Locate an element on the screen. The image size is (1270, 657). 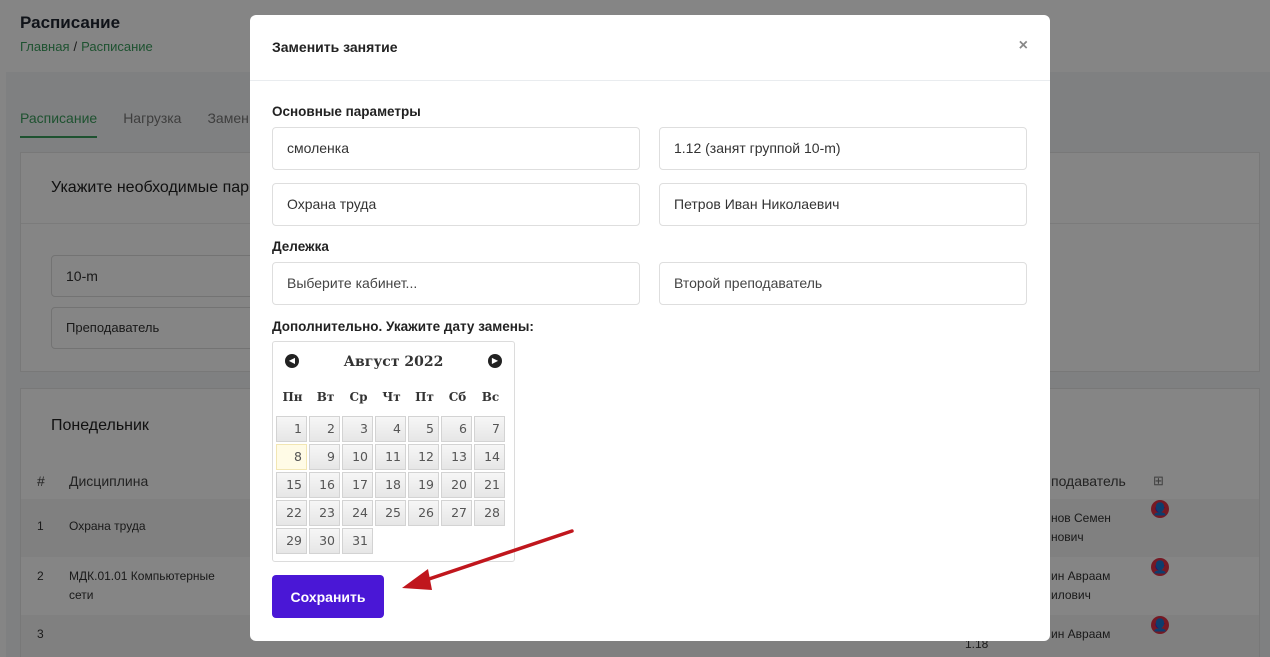
calendar-day: 4 is located at coordinates (390, 429).